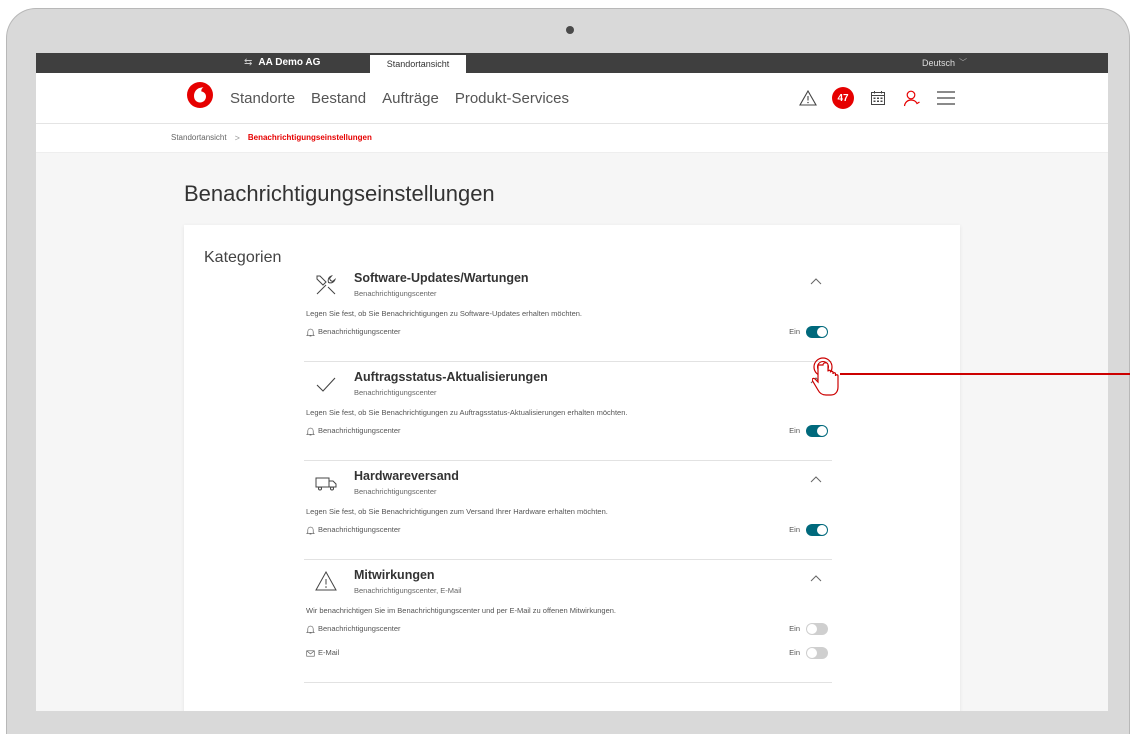  Describe the element at coordinates (329, 652) in the screenshot. I see `setting-label: E-Mail` at that location.